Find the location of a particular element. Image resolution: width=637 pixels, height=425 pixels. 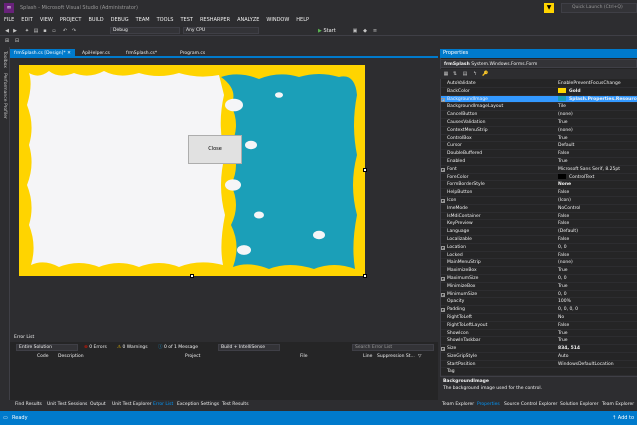

property-row: Opacity 100% is located at coordinates (539, 302).